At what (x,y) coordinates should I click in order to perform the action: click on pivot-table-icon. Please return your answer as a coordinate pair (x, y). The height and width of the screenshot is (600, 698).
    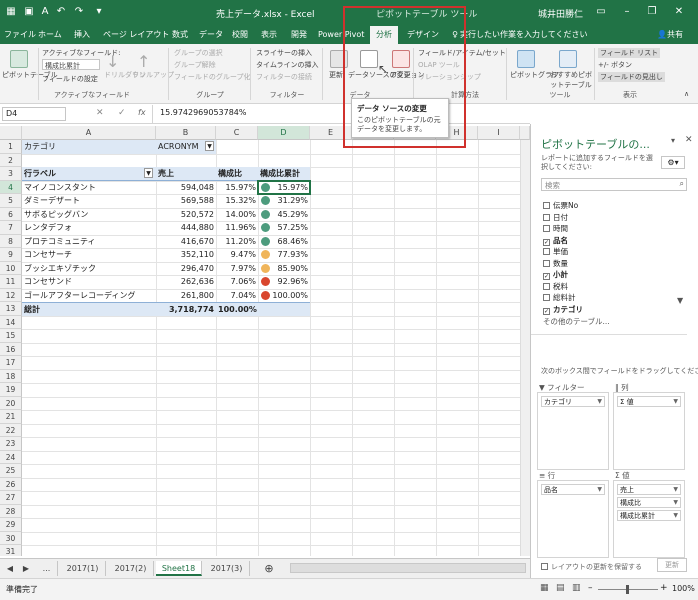
    Looking at the image, I should click on (19, 59).